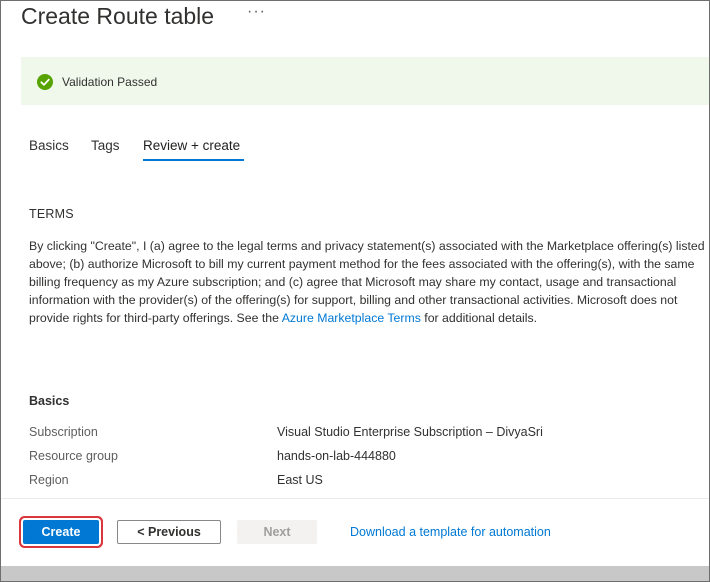 The width and height of the screenshot is (710, 582). Describe the element at coordinates (300, 480) in the screenshot. I see `summary-value: East US` at that location.